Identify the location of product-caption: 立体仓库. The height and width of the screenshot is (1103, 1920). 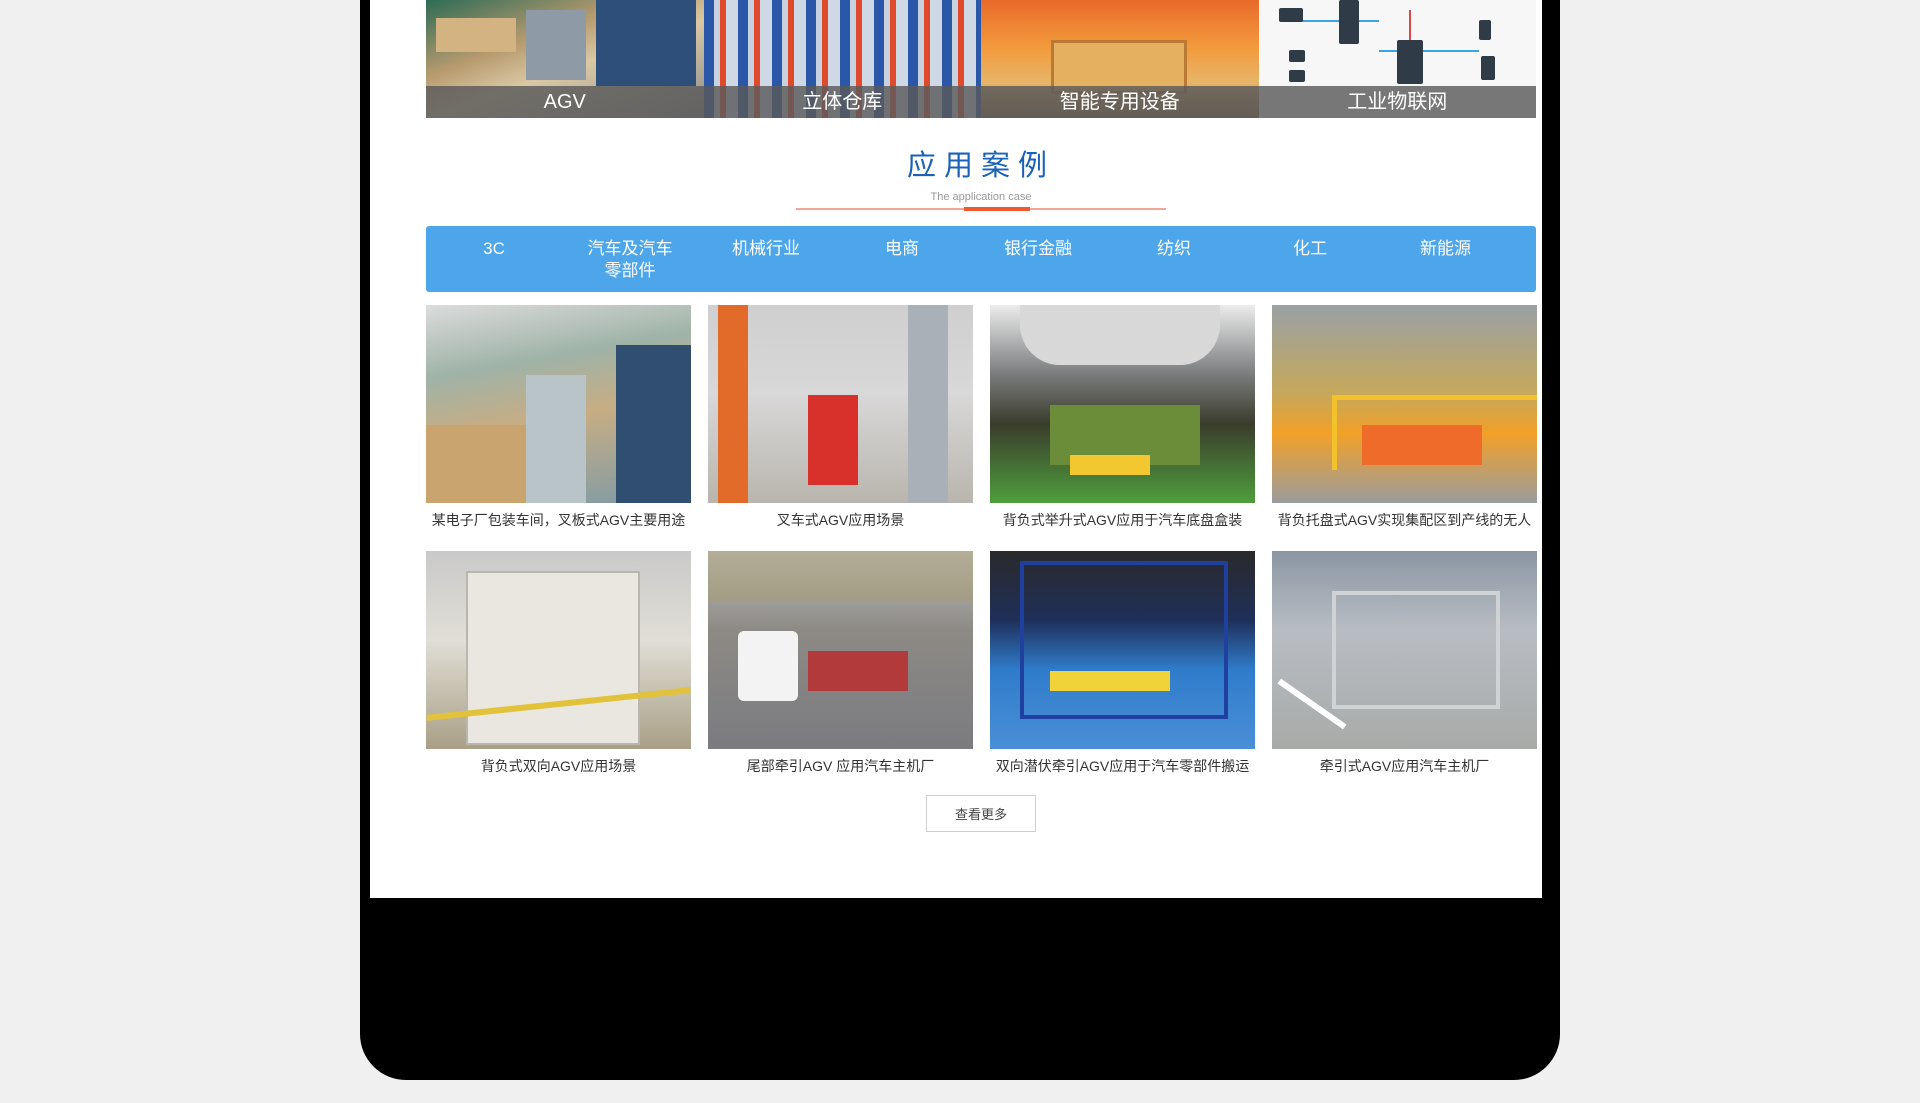
(842, 102).